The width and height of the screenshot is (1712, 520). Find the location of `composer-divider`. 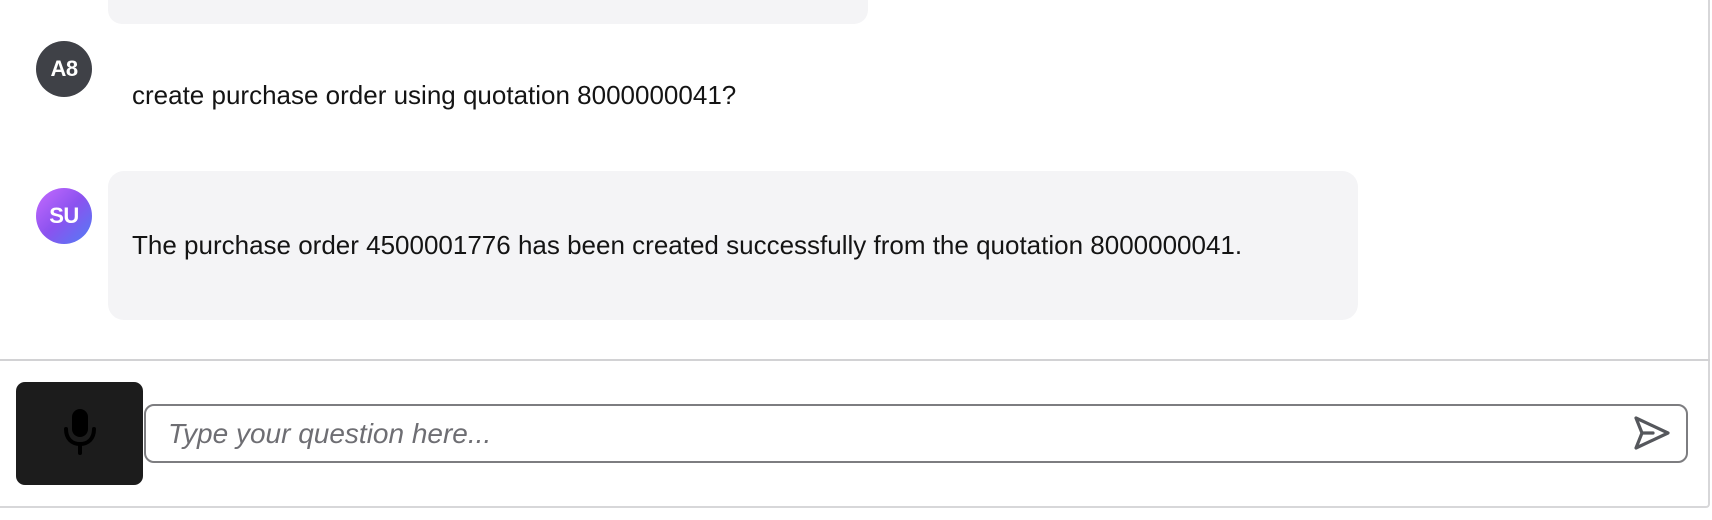

composer-divider is located at coordinates (855, 360).